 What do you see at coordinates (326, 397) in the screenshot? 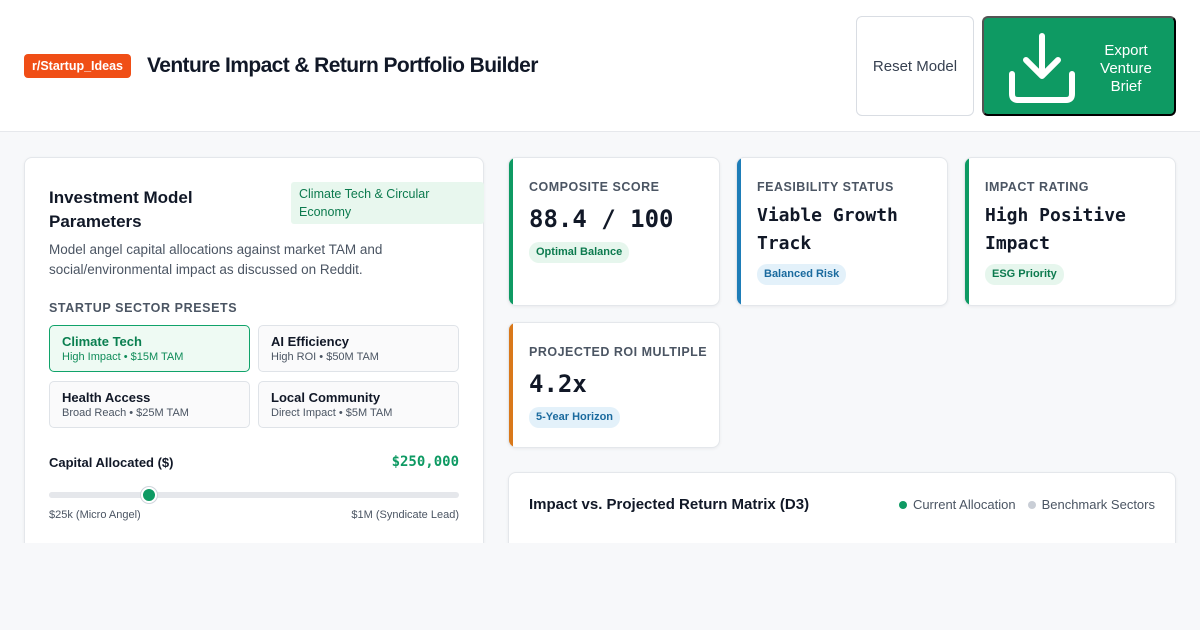
I see `preset-name: Local Community` at bounding box center [326, 397].